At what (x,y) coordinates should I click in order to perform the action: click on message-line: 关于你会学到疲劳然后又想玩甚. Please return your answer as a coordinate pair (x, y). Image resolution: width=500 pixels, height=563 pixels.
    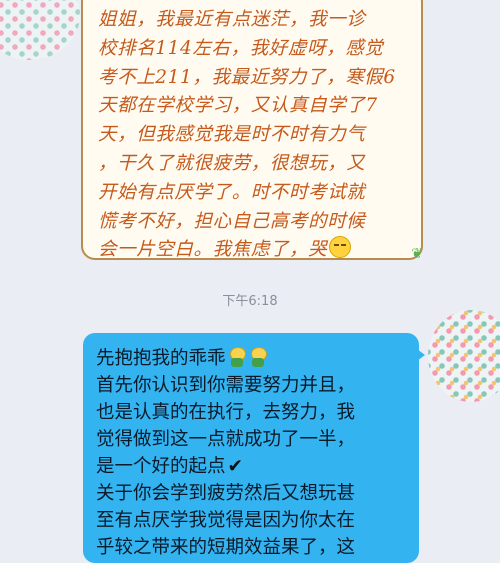
    Looking at the image, I should click on (226, 493).